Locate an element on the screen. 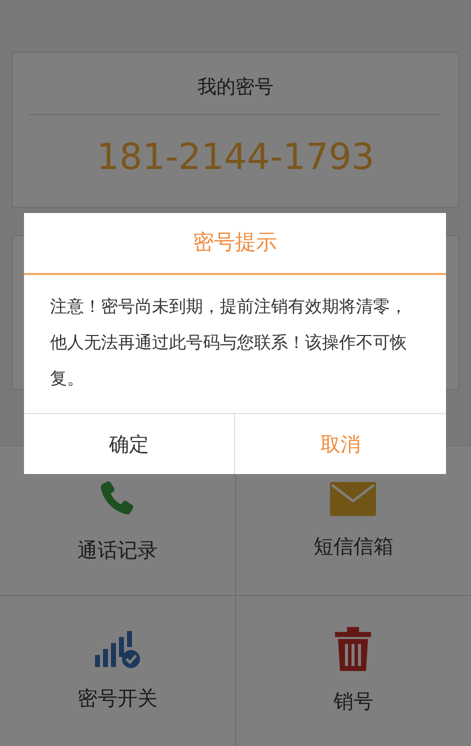 The image size is (471, 746). signal-bars-icon is located at coordinates (117, 649).